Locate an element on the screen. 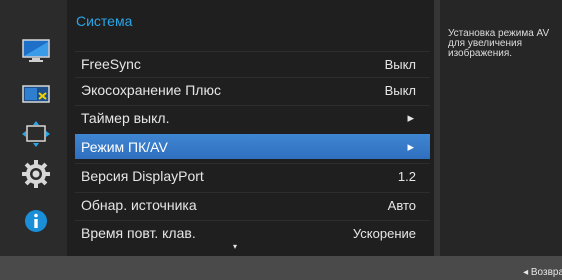 This screenshot has height=280, width=562. sidebar-icon-strip is located at coordinates (33, 128).